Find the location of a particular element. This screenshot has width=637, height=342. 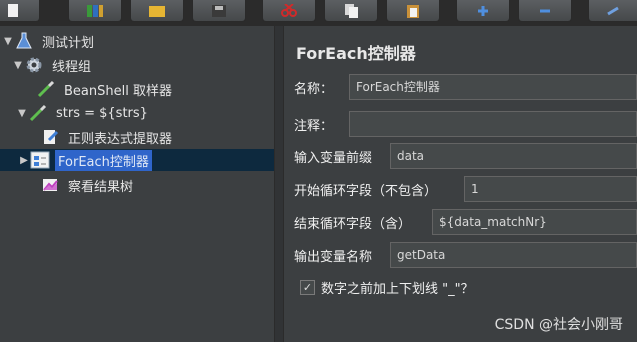

paste-button is located at coordinates (413, 11).